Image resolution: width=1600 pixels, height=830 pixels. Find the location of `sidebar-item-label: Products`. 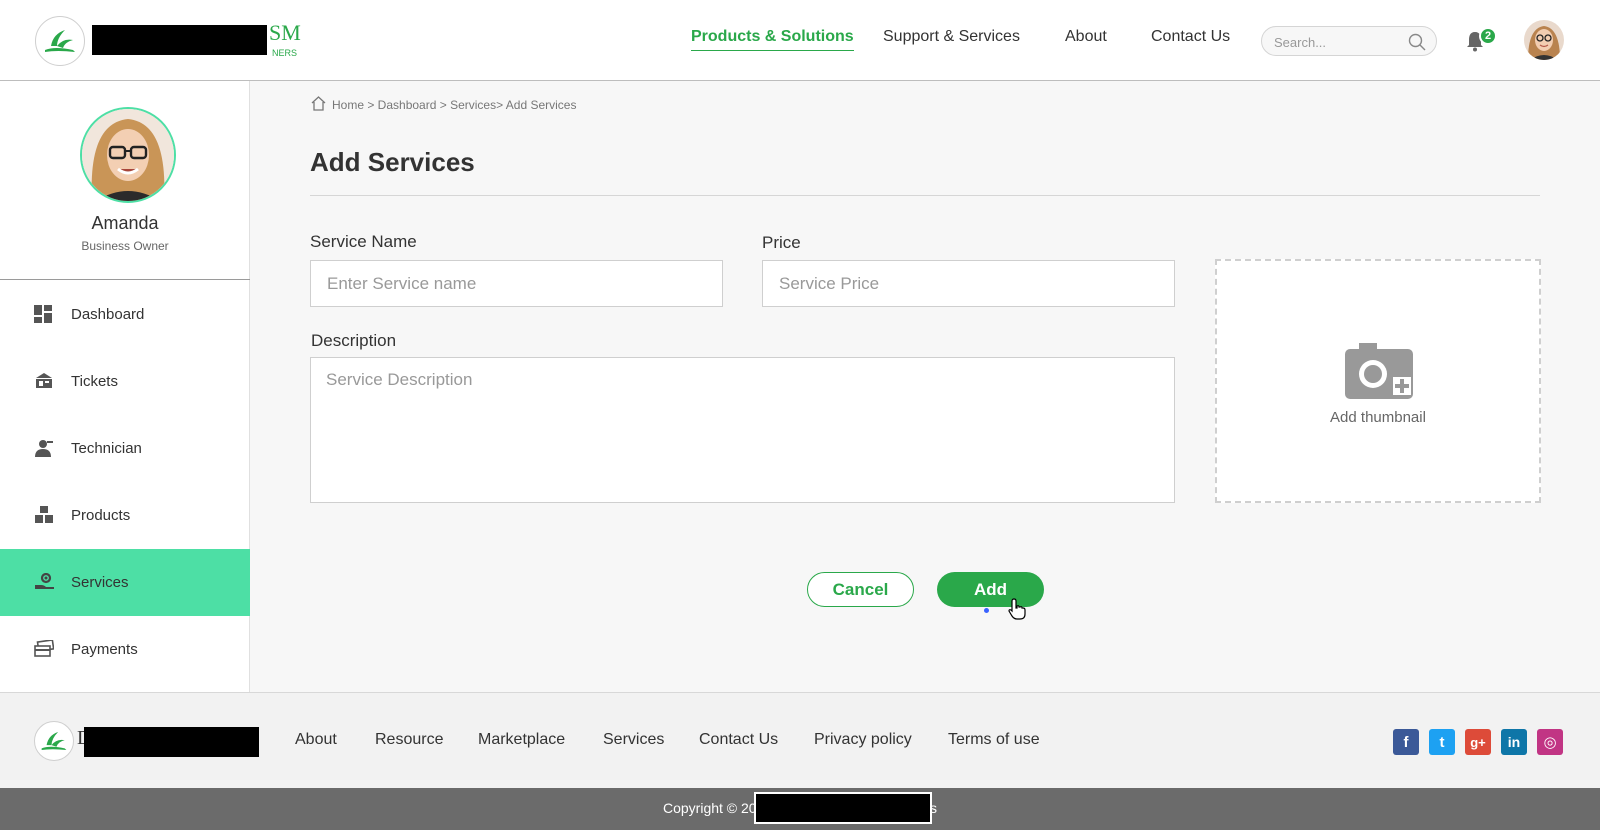

sidebar-item-label: Products is located at coordinates (101, 515).